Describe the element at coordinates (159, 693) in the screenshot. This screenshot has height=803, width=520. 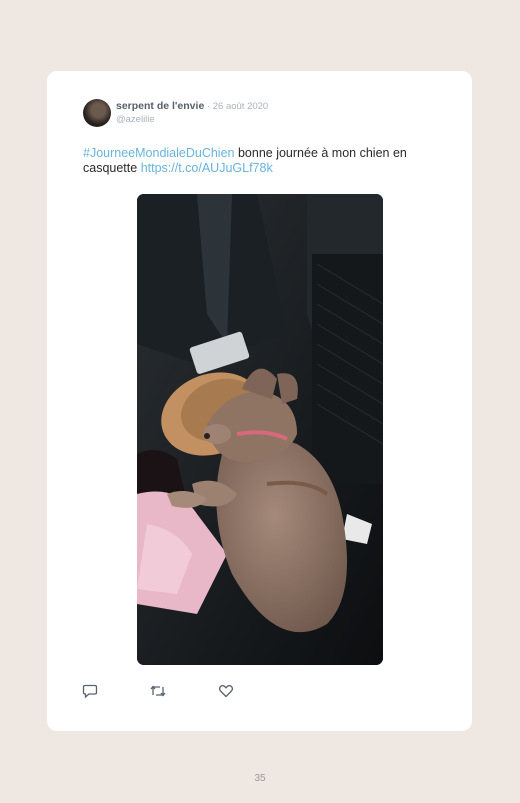
I see `retweet-icon` at that location.